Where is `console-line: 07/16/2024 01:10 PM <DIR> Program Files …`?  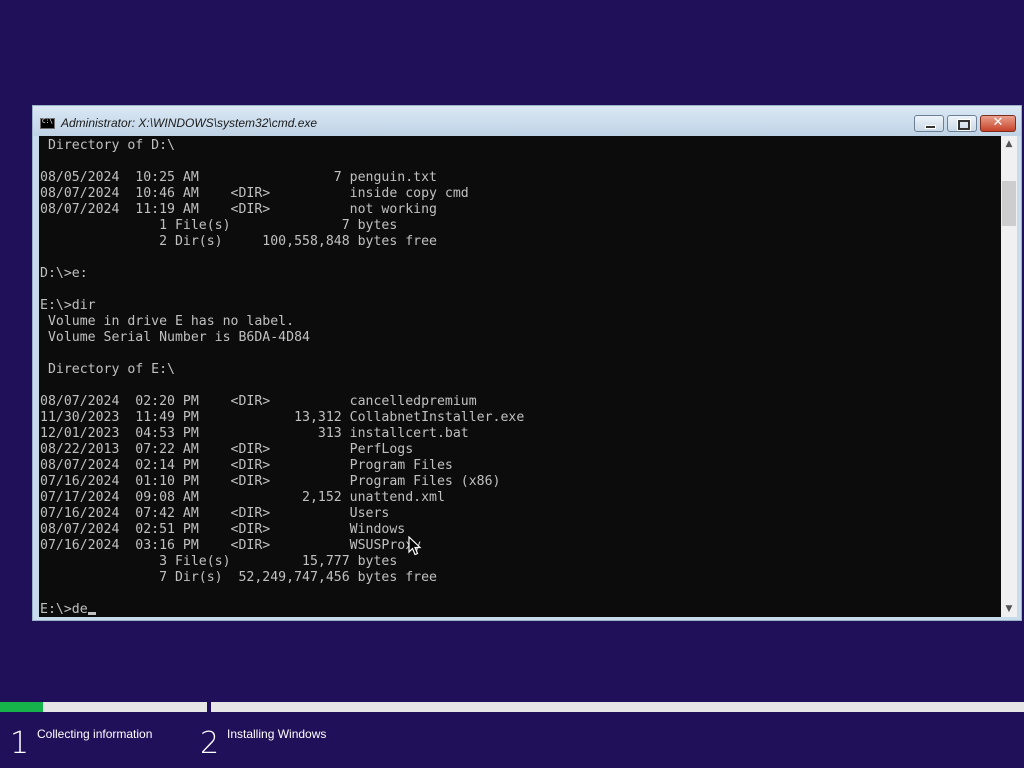
console-line: 07/16/2024 01:10 PM <DIR> Program Files … is located at coordinates (270, 481).